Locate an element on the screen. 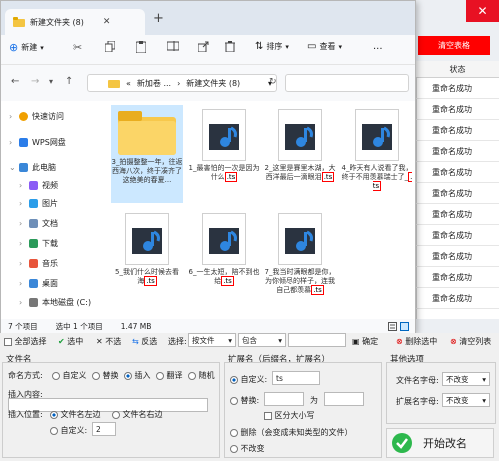 This screenshot has width=499, height=461. start-rename-button: 开始改名 is located at coordinates (440, 443).